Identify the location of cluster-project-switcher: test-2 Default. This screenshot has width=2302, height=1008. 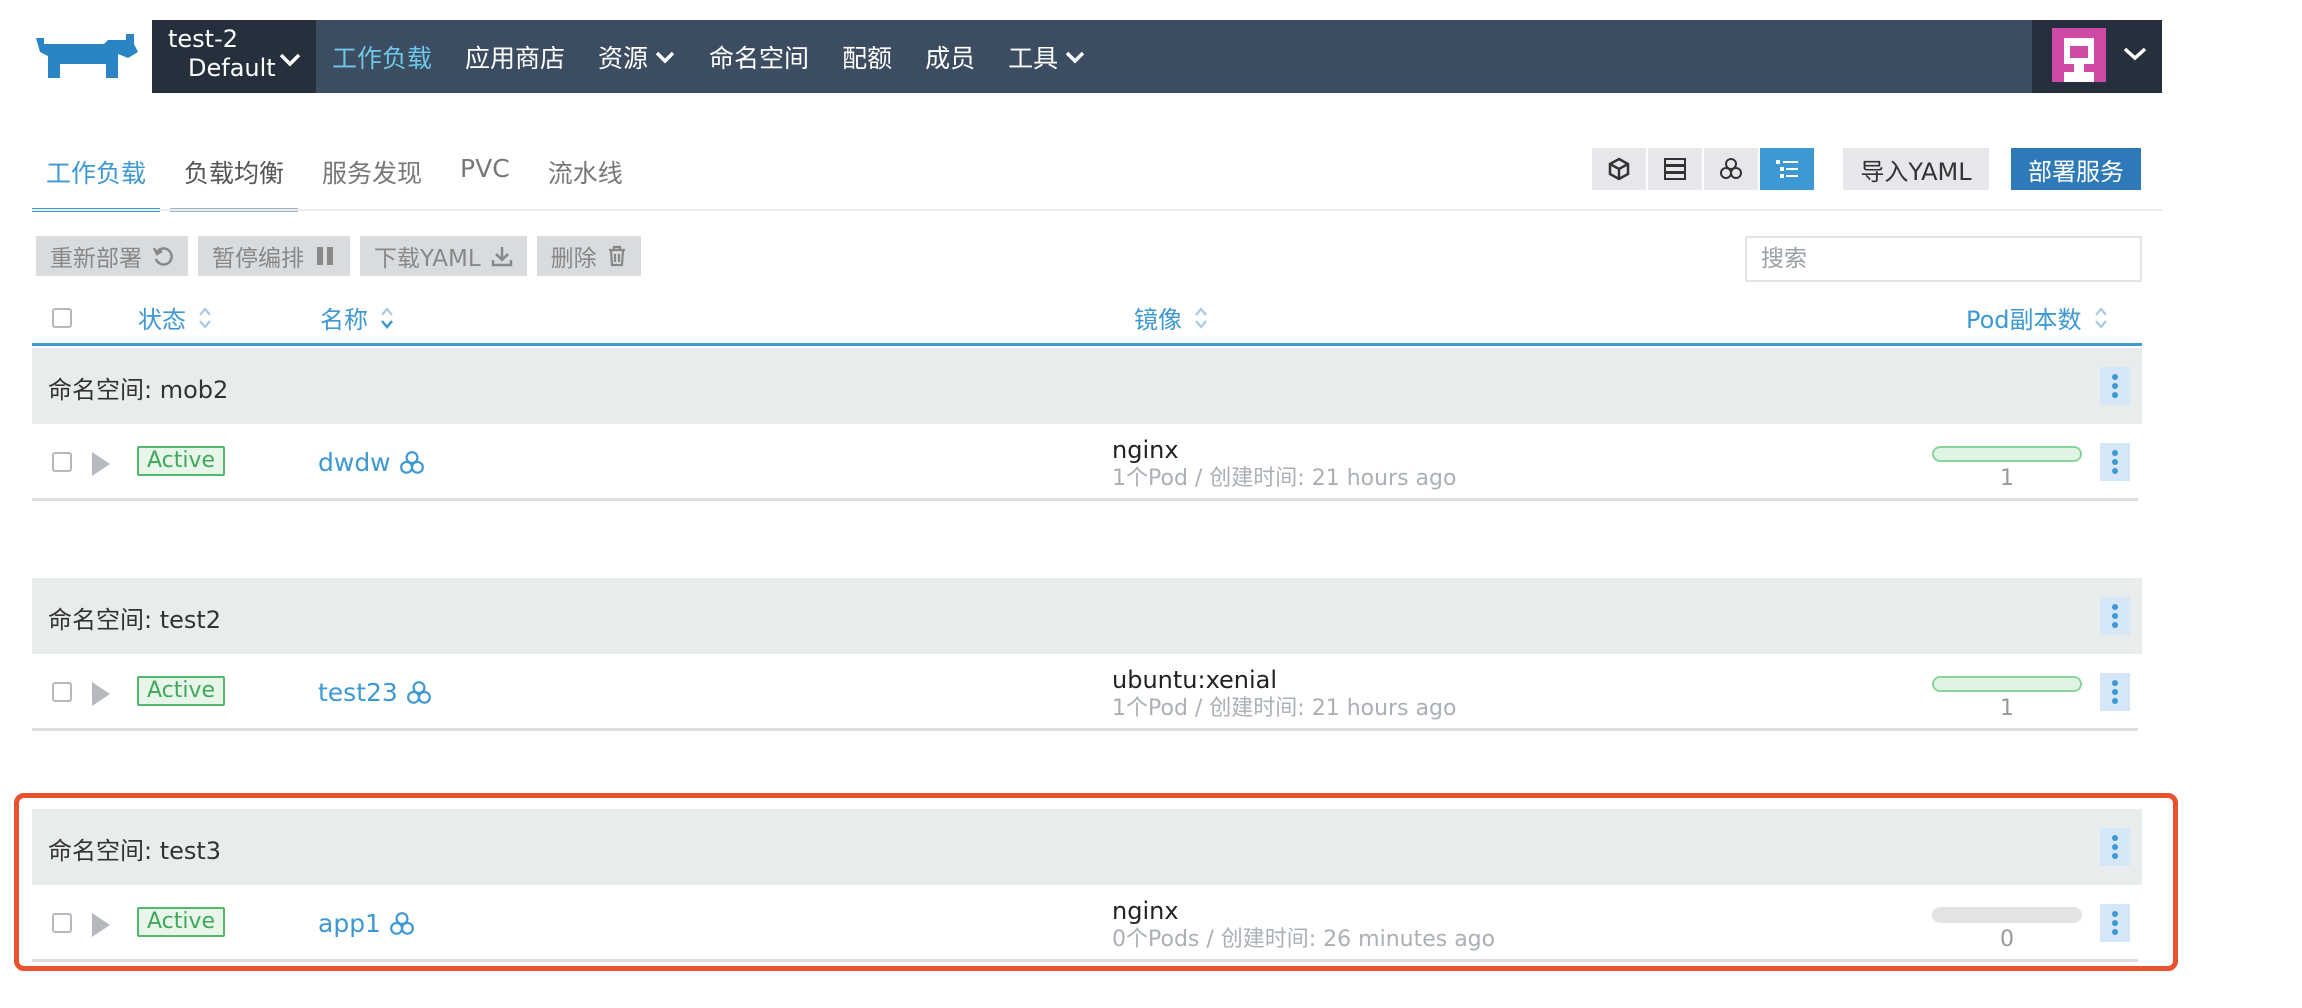
(234, 56).